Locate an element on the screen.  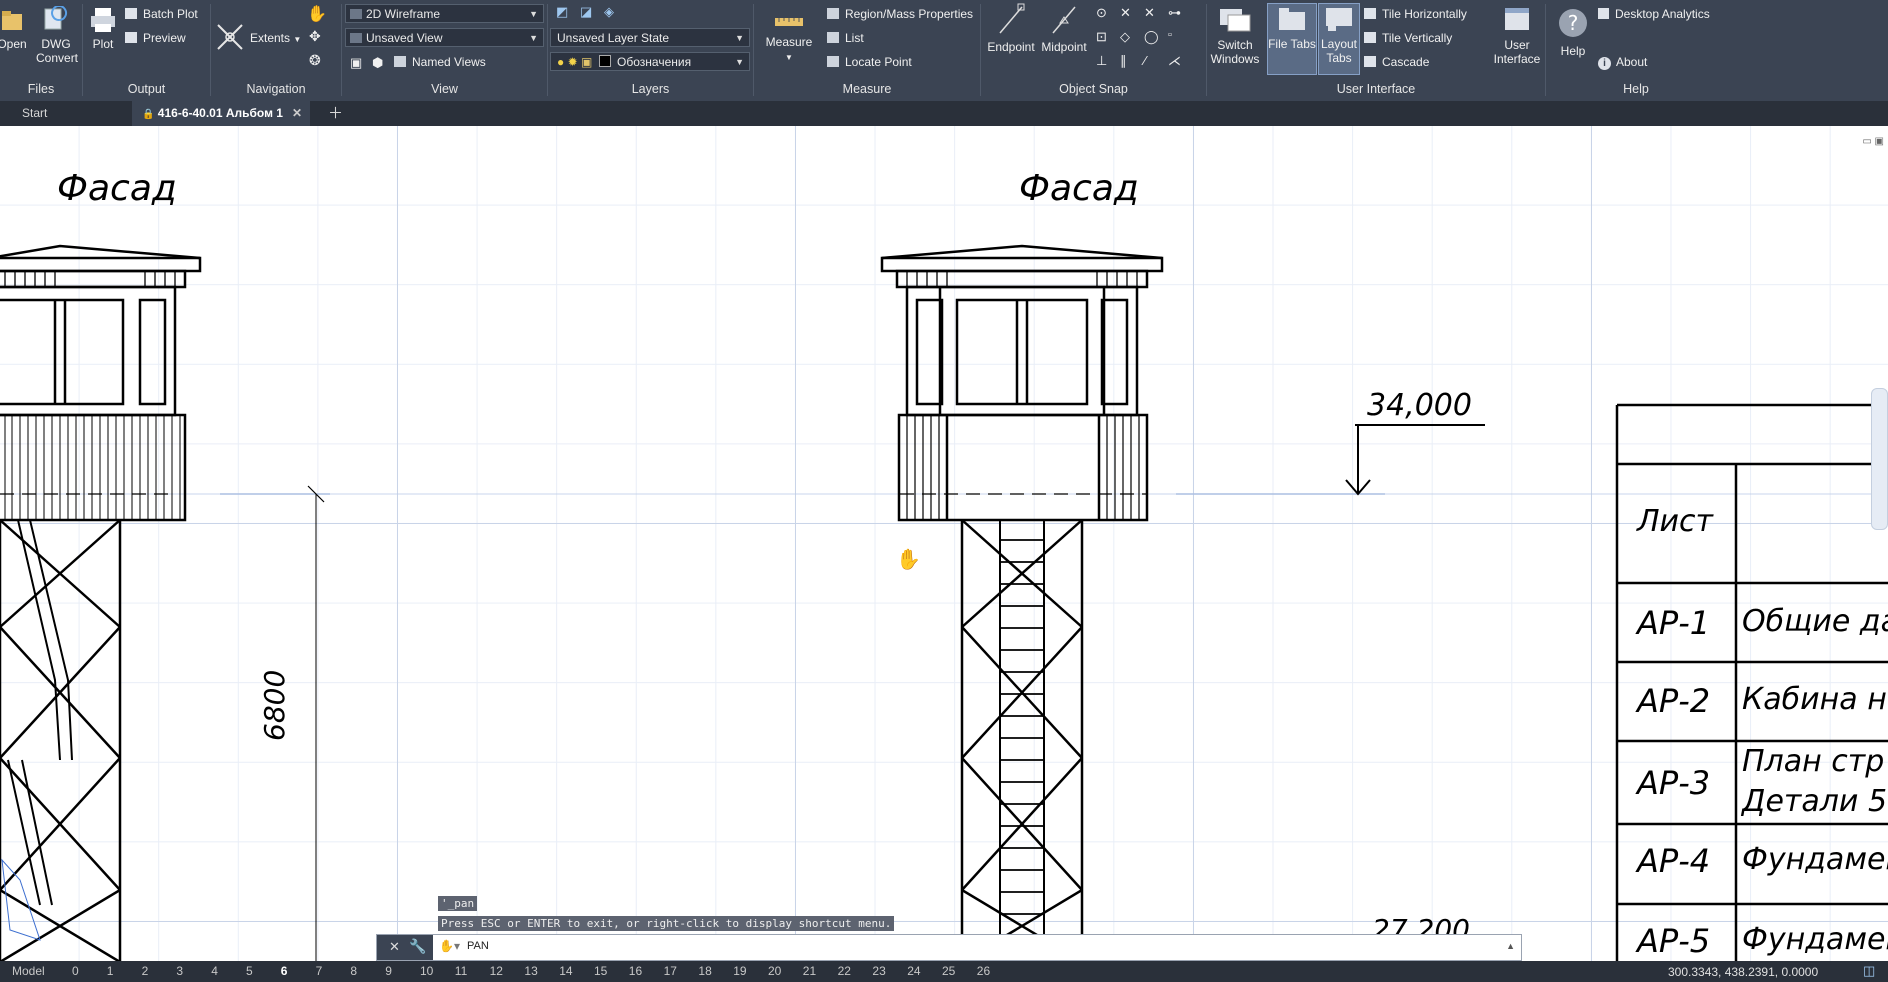
dwg-convert-button: DWG Convert is located at coordinates (57, 35).